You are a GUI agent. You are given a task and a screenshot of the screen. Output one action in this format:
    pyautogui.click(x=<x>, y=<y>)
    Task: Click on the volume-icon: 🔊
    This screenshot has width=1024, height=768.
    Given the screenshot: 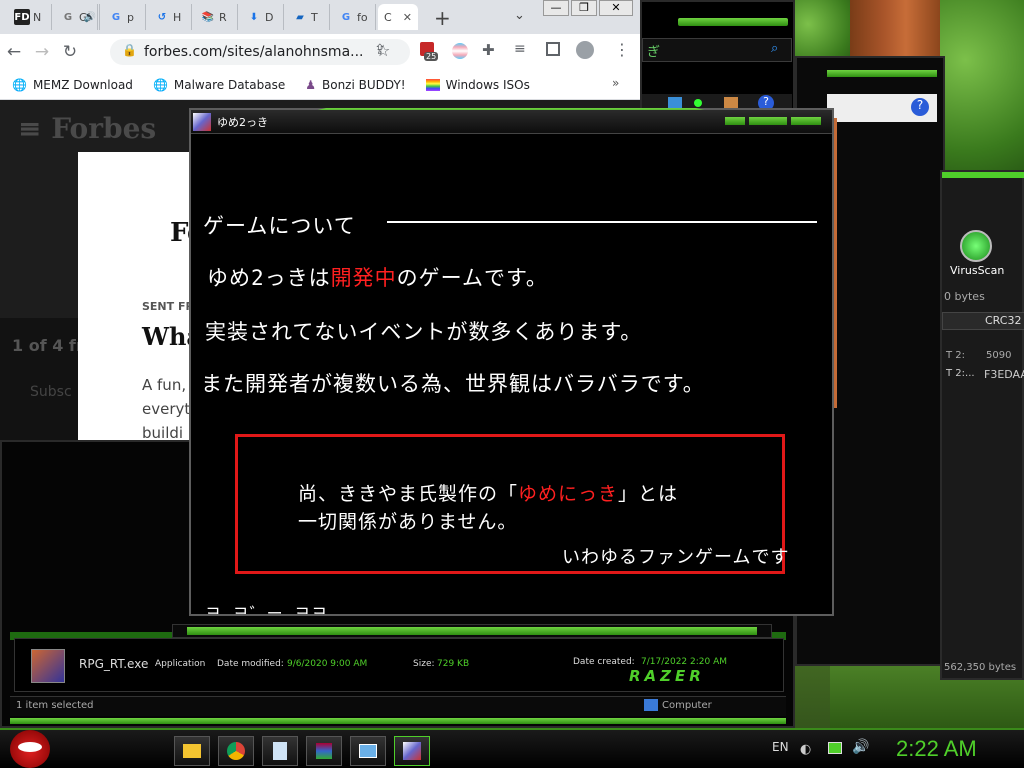 What is the action you would take?
    pyautogui.click(x=860, y=747)
    